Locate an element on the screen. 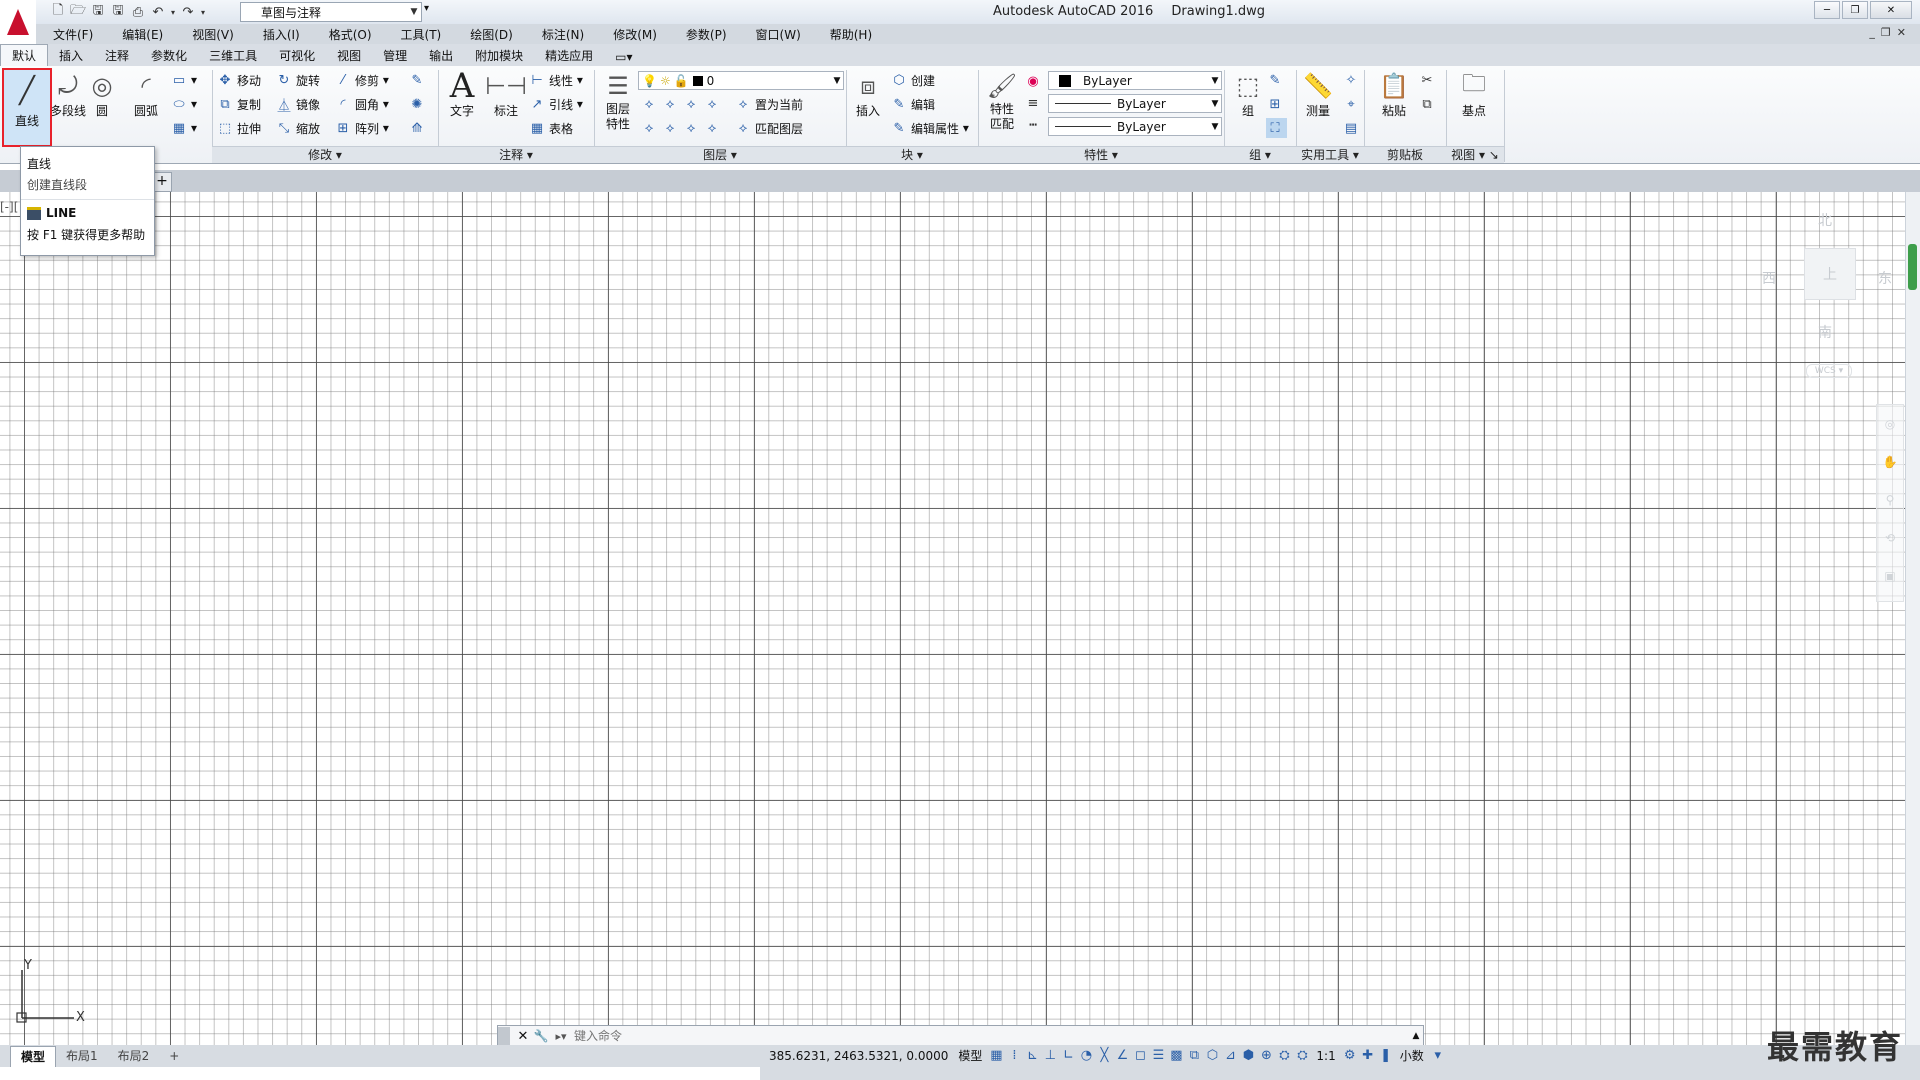  command-grip is located at coordinates (504, 1036).